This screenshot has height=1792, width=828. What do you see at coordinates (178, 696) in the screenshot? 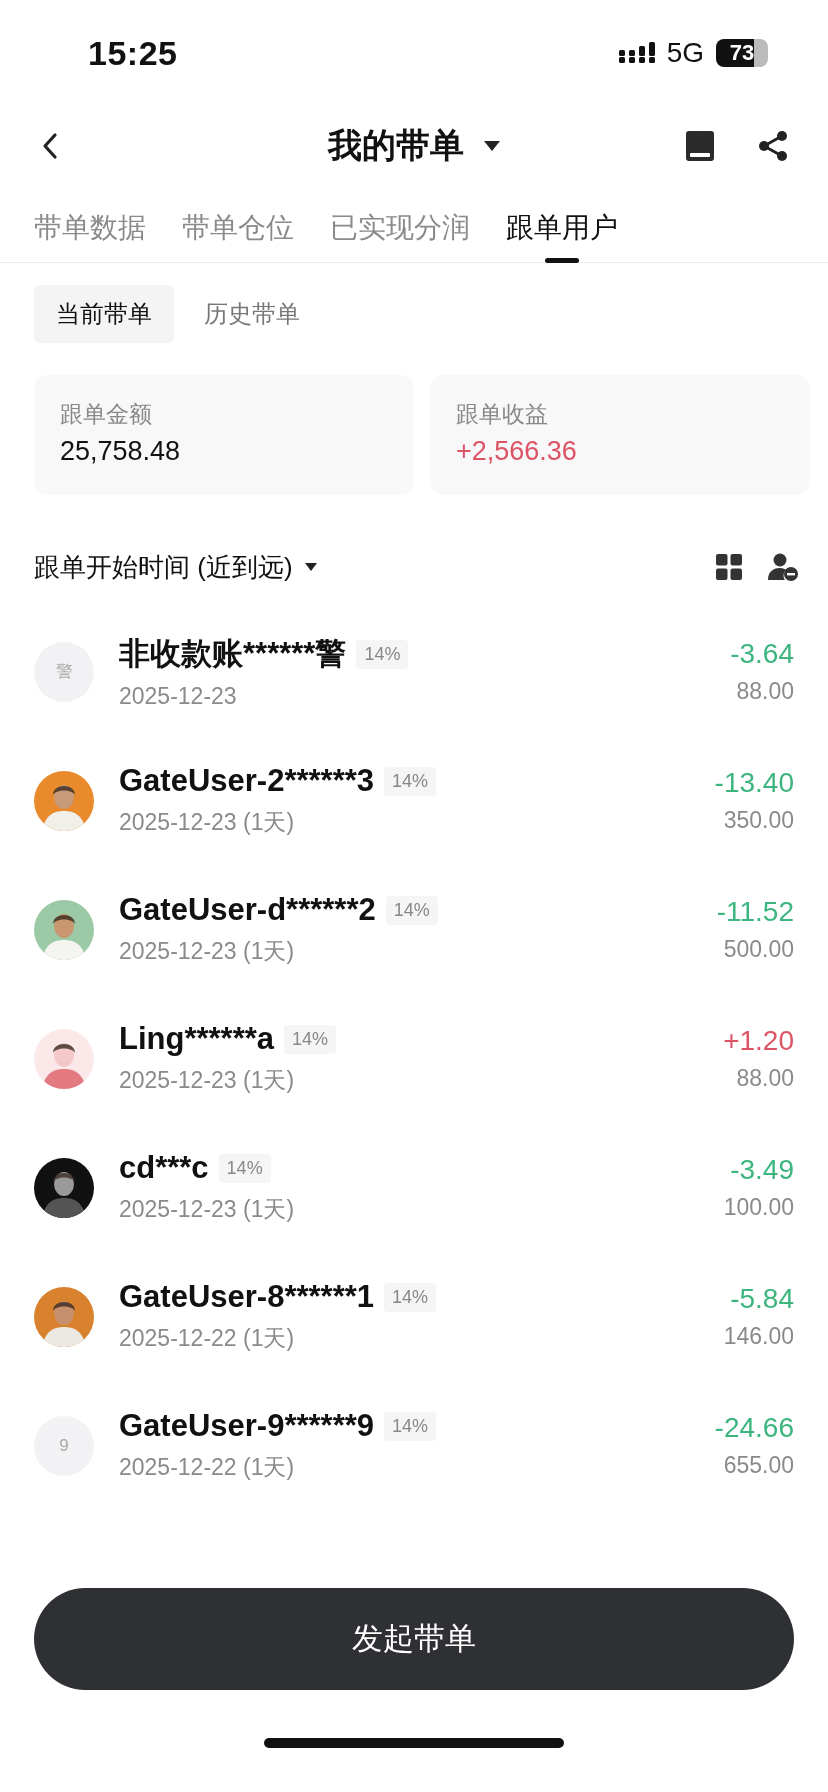
I see `follow-date: 2025-12-23` at bounding box center [178, 696].